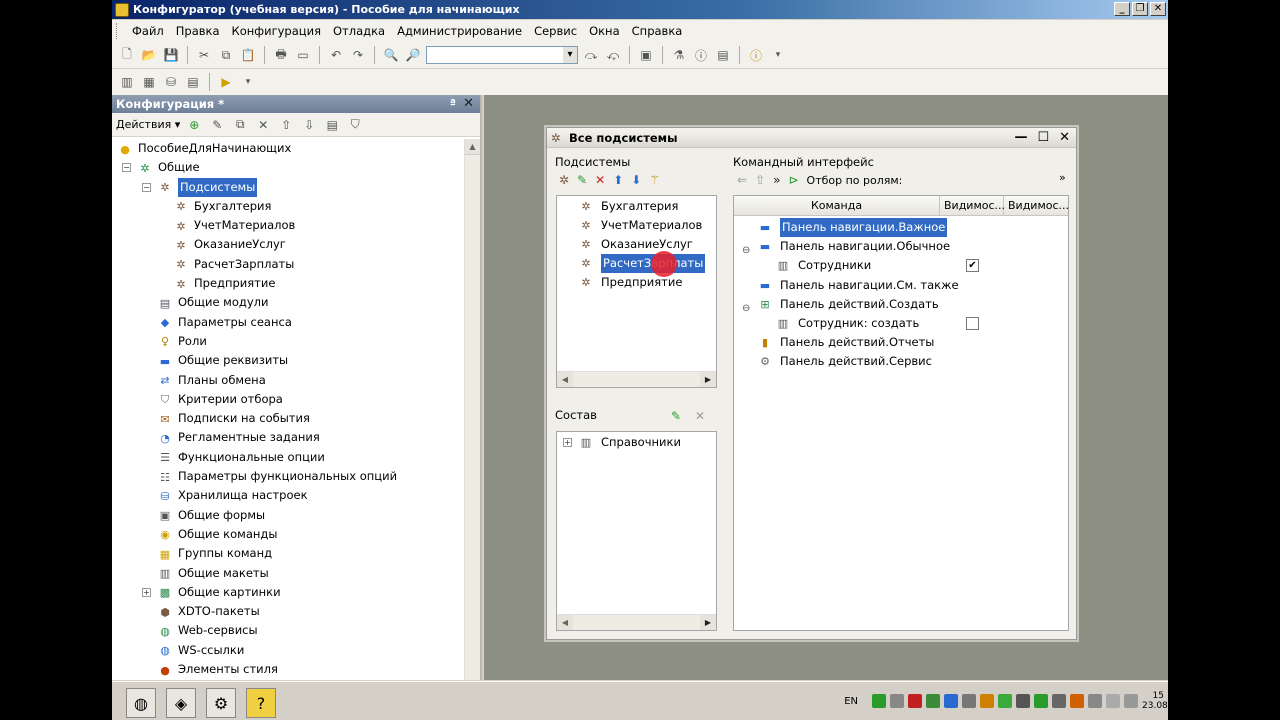 The image size is (1280, 720). What do you see at coordinates (288, 148) in the screenshot?
I see `tree-item: ● ПособиеДляНачинающих` at bounding box center [288, 148].